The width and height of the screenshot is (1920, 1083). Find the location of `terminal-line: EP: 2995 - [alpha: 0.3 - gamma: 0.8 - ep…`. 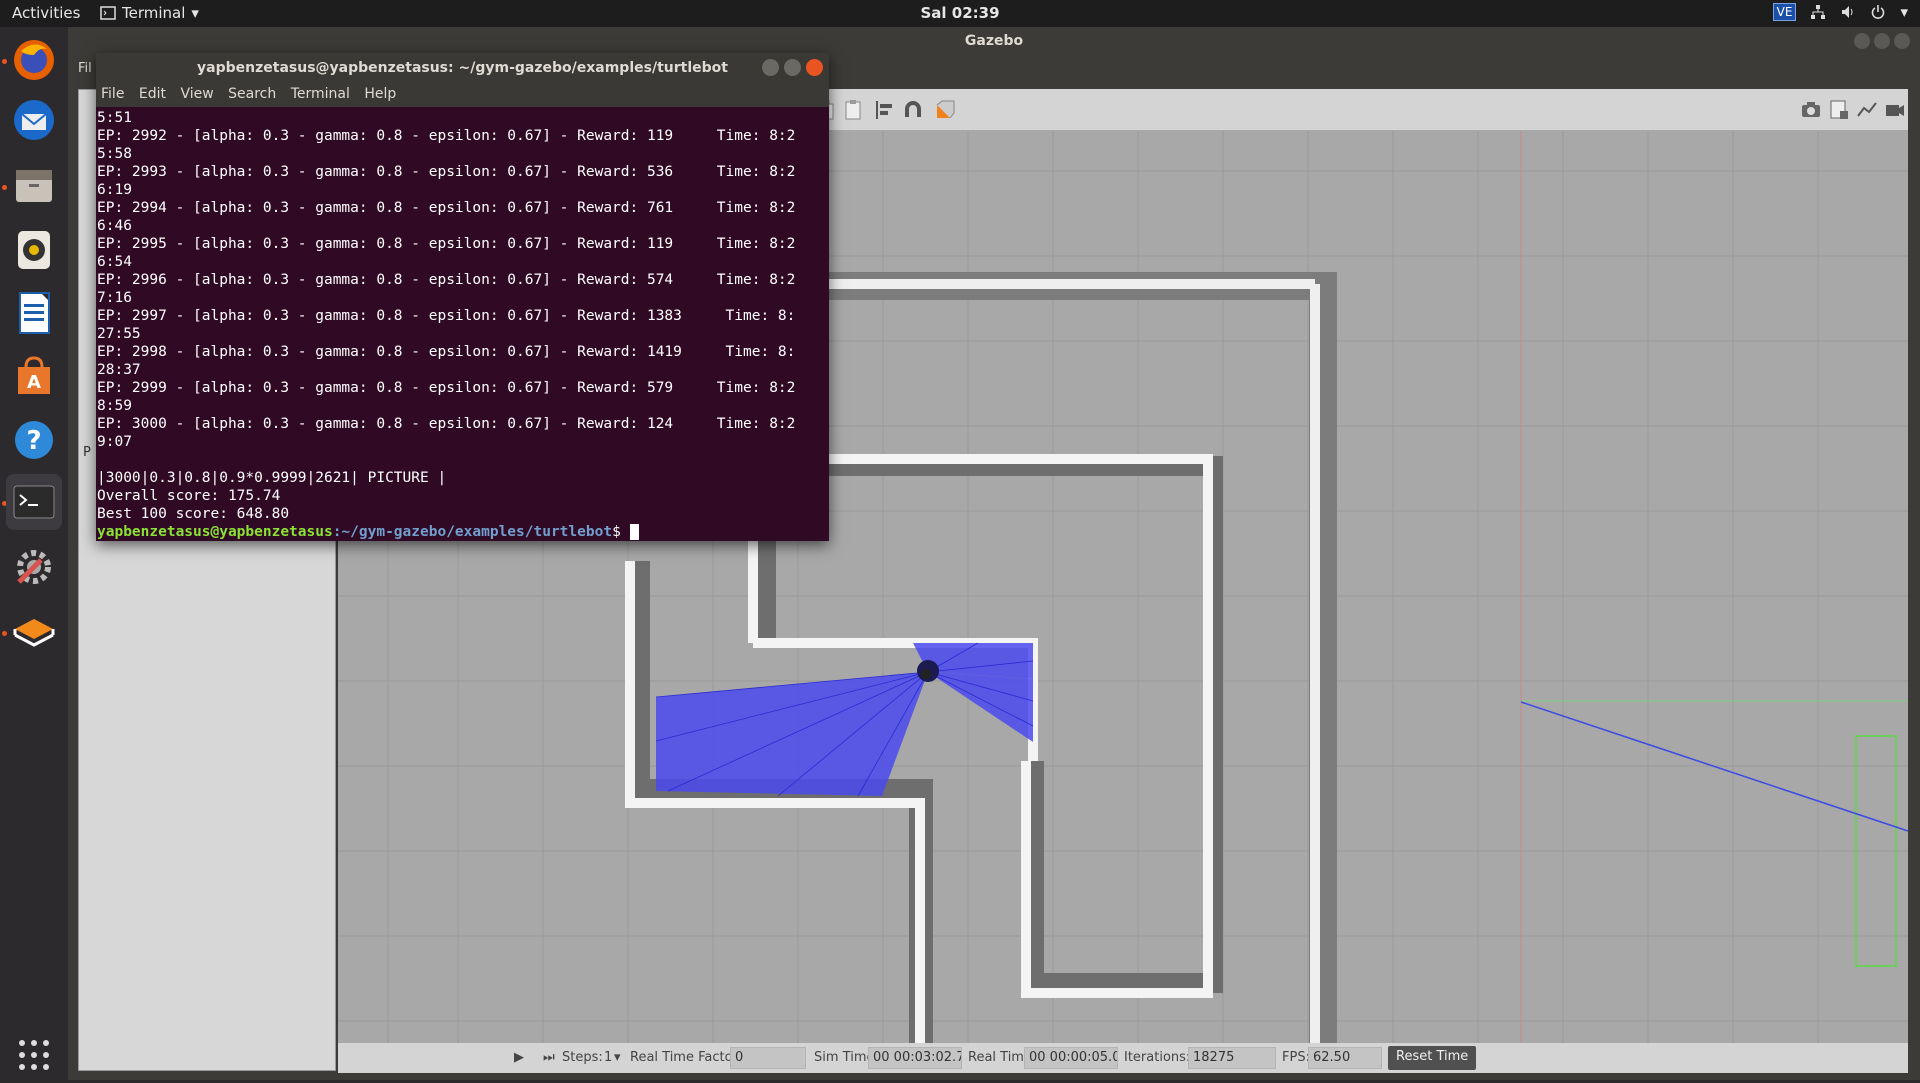

terminal-line: EP: 2995 - [alpha: 0.3 - gamma: 0.8 - ep… is located at coordinates (446, 244).